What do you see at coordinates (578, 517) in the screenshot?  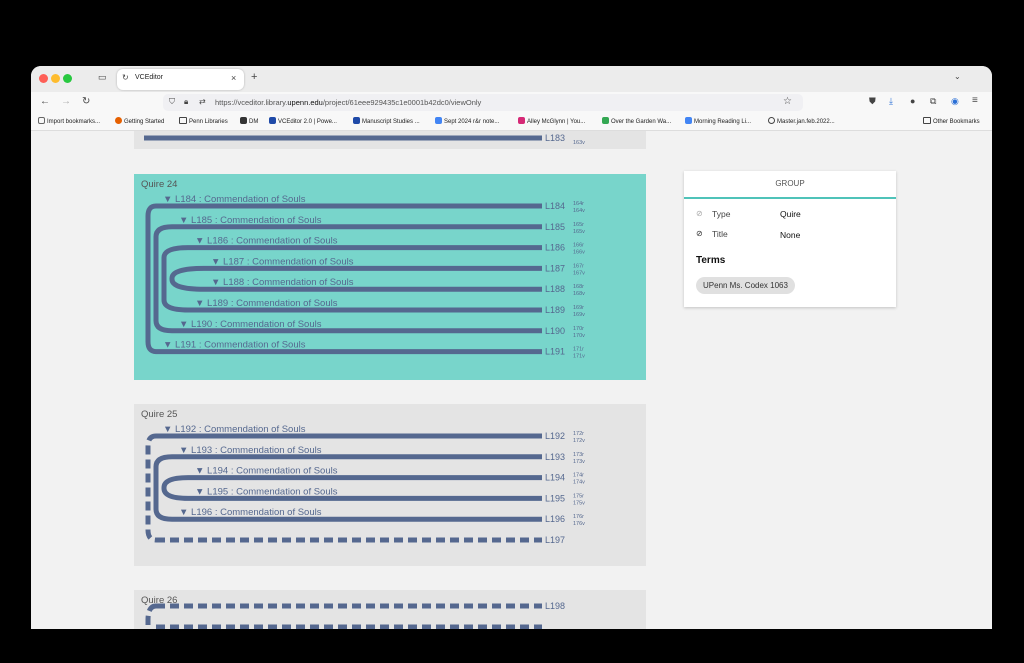 I see `folio-r-l196: 176r` at bounding box center [578, 517].